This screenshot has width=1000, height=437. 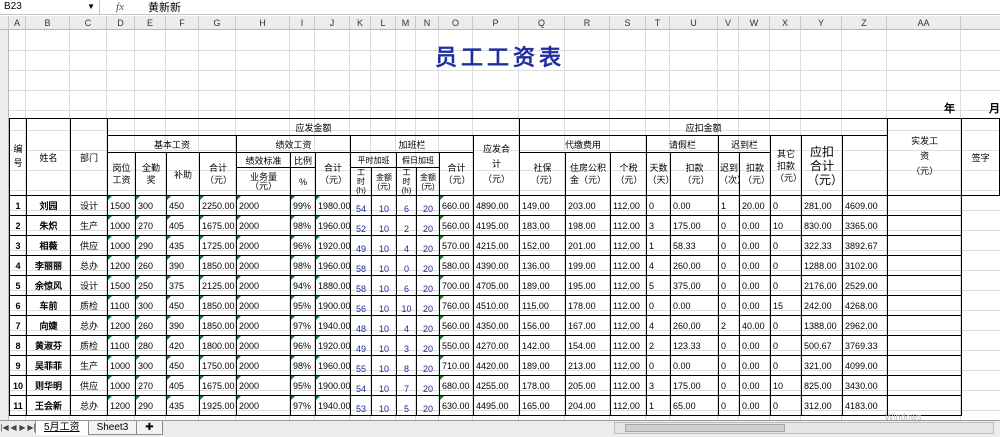 I want to click on cell-hous: 178.00, so click(x=588, y=305).